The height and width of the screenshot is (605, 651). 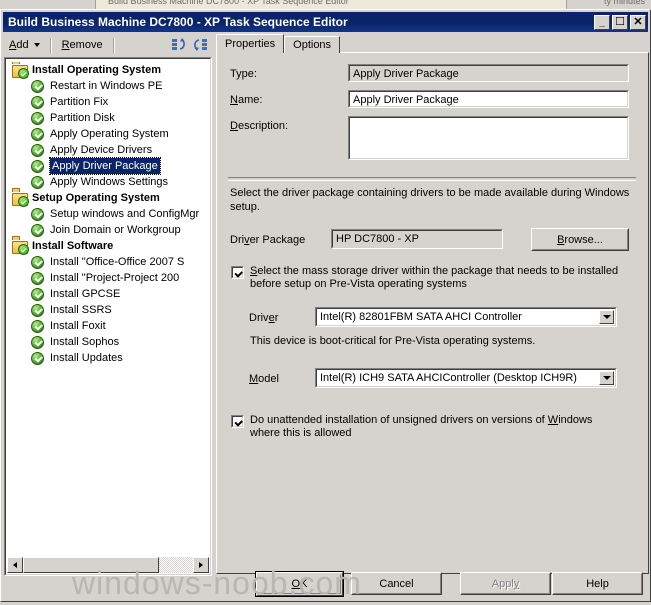 I want to click on ok-button: OK, so click(x=299, y=584).